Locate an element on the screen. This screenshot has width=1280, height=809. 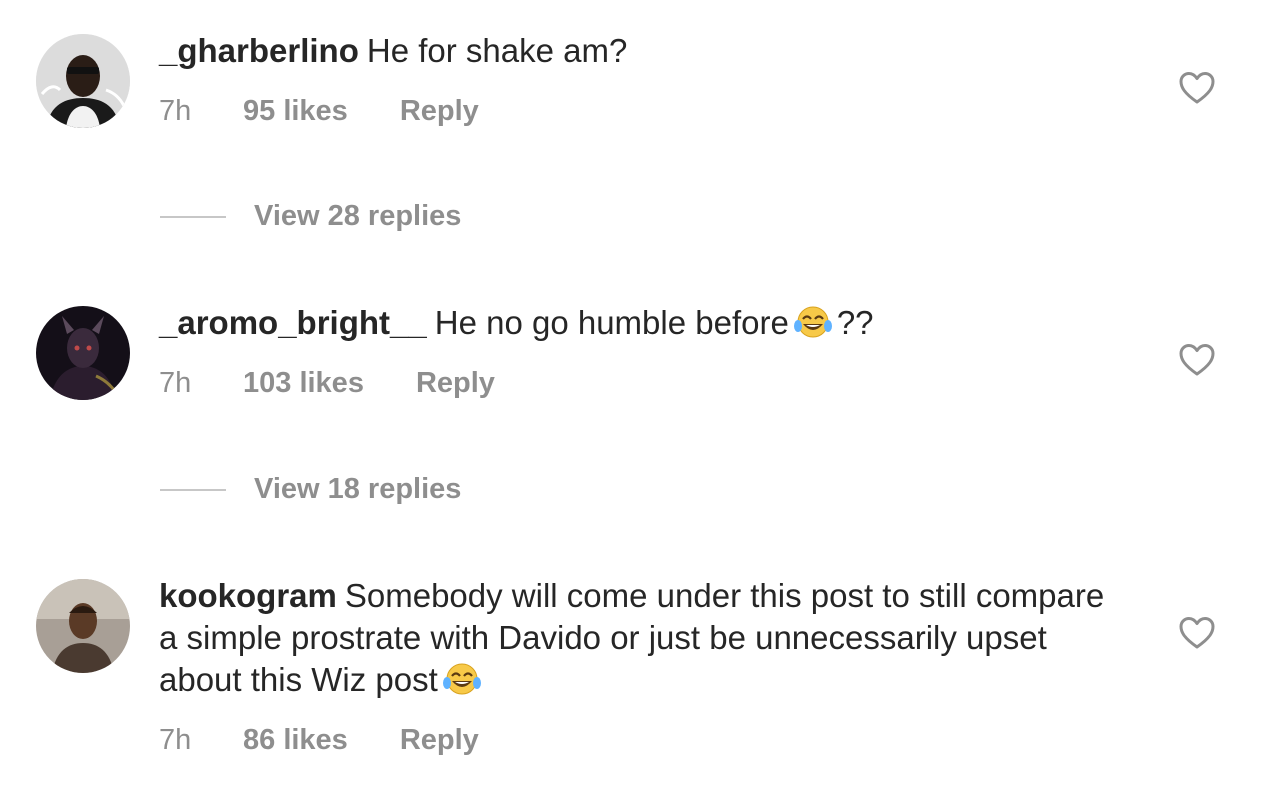
comment-meta: 7h 95 likes Reply is located at coordinates (319, 111).